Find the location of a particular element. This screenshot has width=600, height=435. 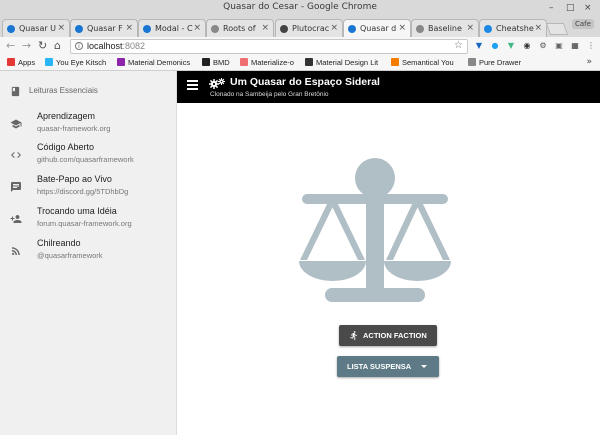

school-icon is located at coordinates (16, 124).